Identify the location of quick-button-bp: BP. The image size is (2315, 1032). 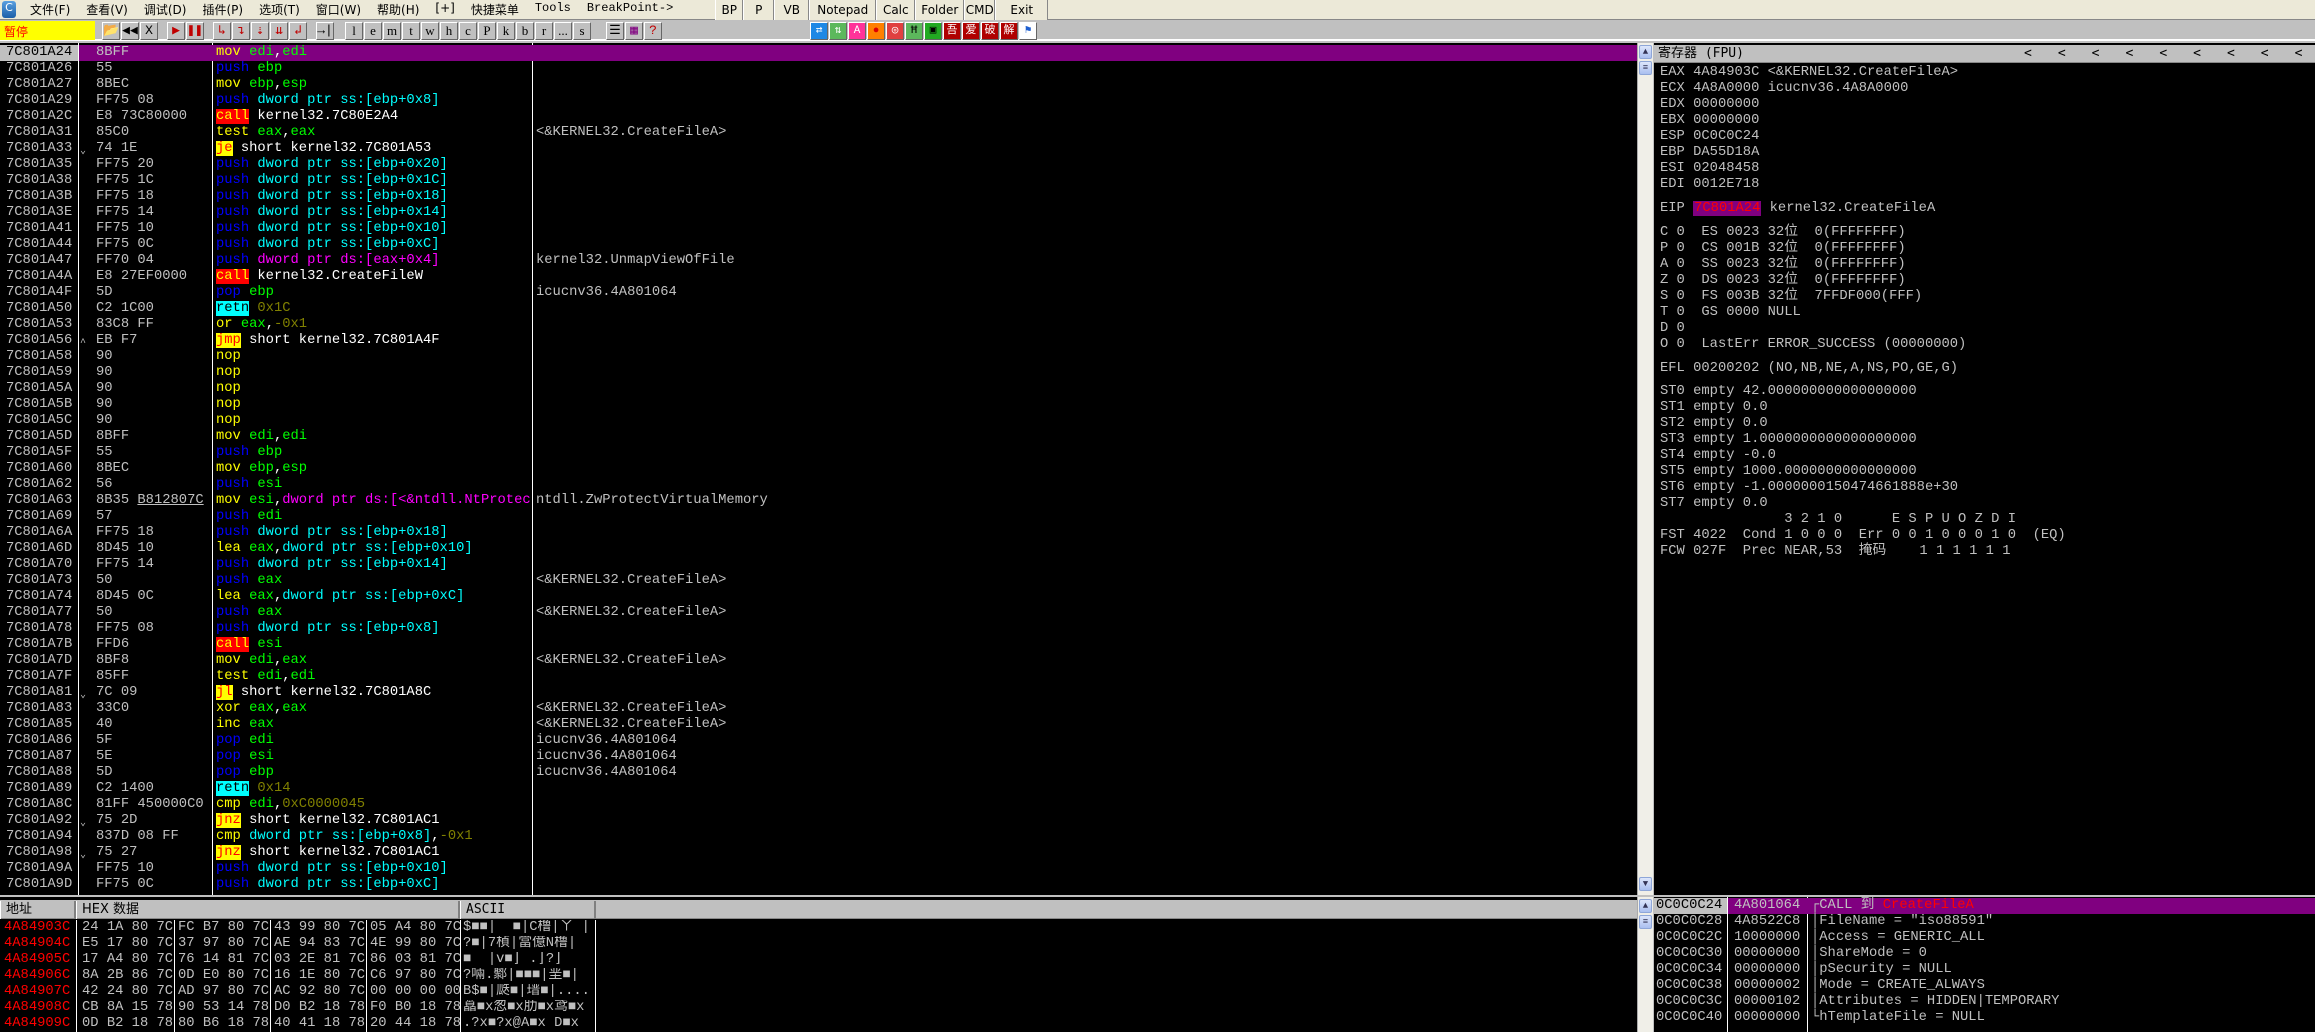
(729, 10).